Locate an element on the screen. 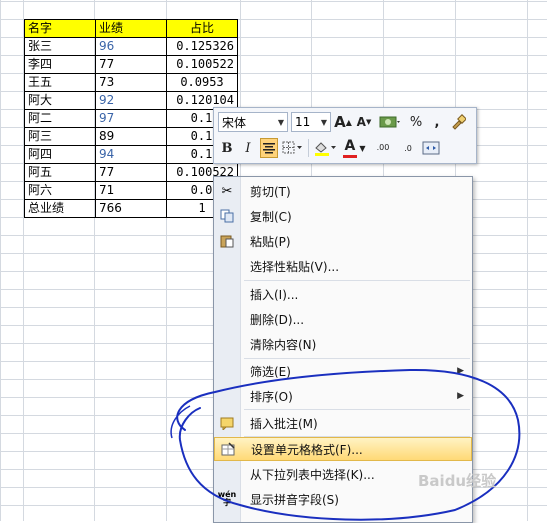  cell-score: 766 is located at coordinates (131, 208).